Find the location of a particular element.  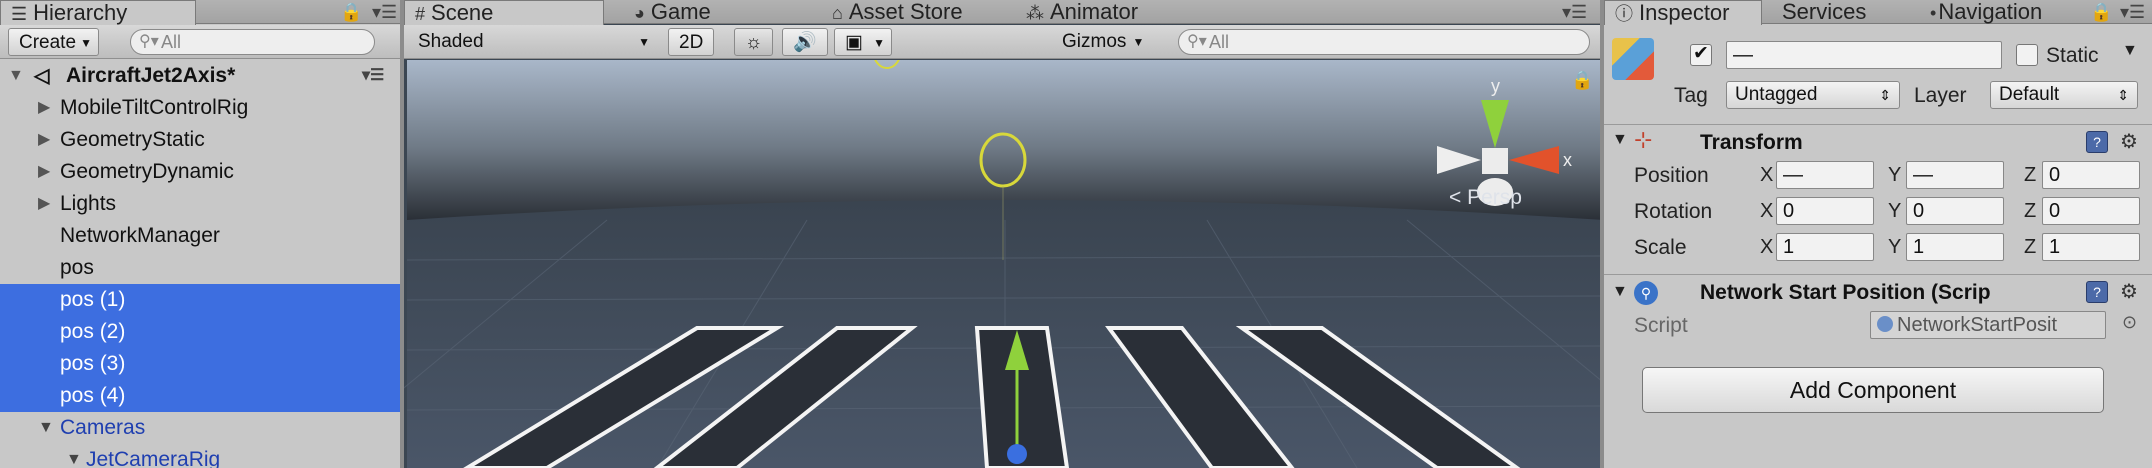

scale-z-field: 1 is located at coordinates (2091, 247).